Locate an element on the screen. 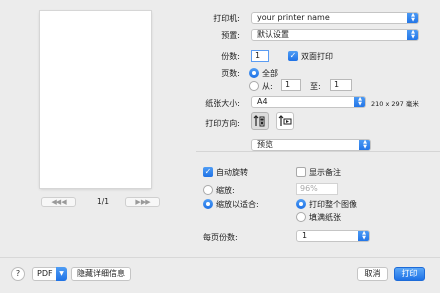 The image size is (440, 293). fill-paper-label: 填满纸张 is located at coordinates (325, 217).